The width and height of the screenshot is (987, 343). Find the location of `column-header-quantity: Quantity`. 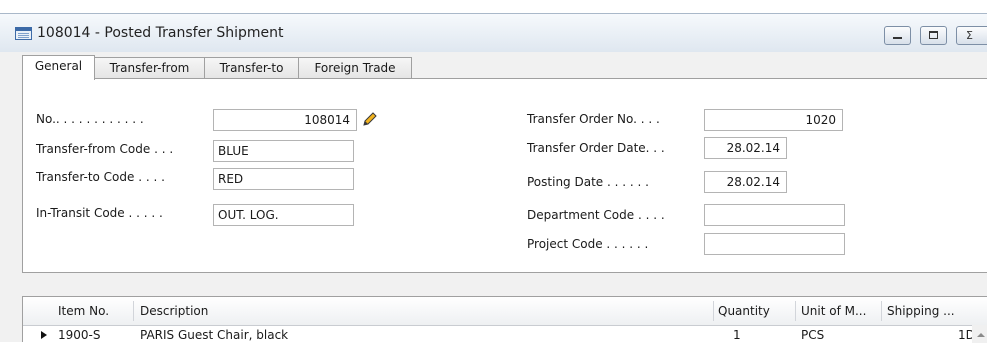

column-header-quantity: Quantity is located at coordinates (744, 311).